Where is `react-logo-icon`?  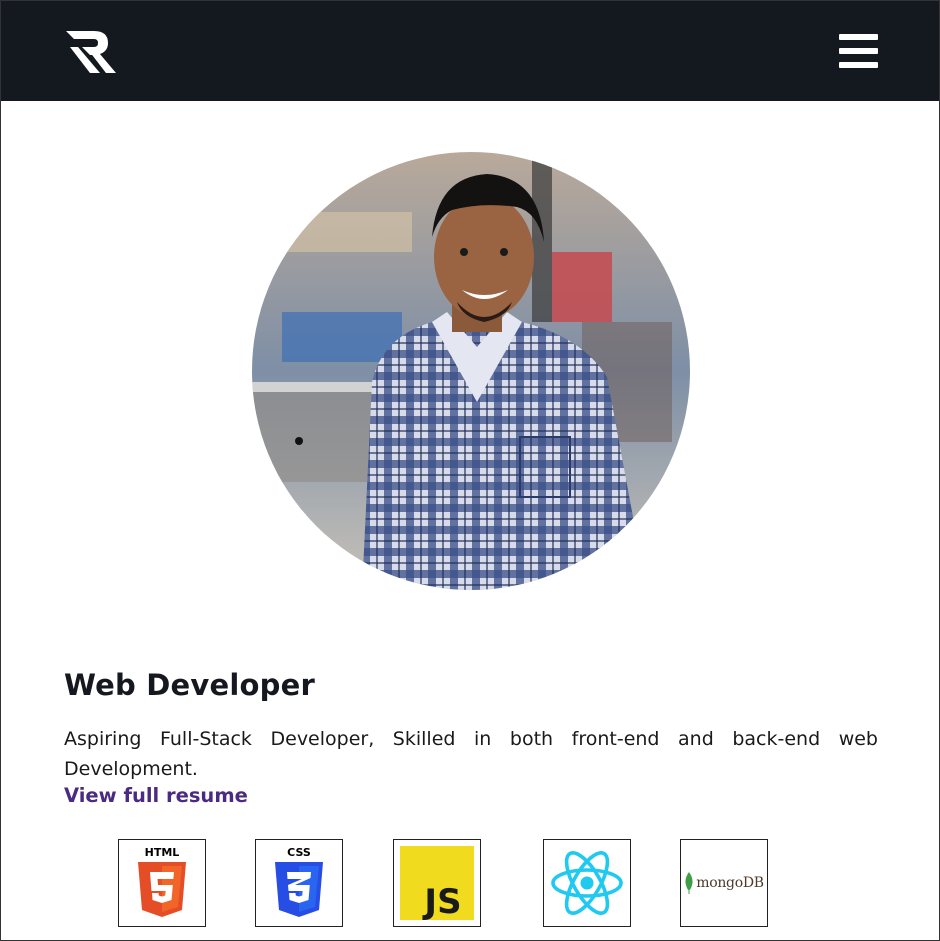 react-logo-icon is located at coordinates (587, 883).